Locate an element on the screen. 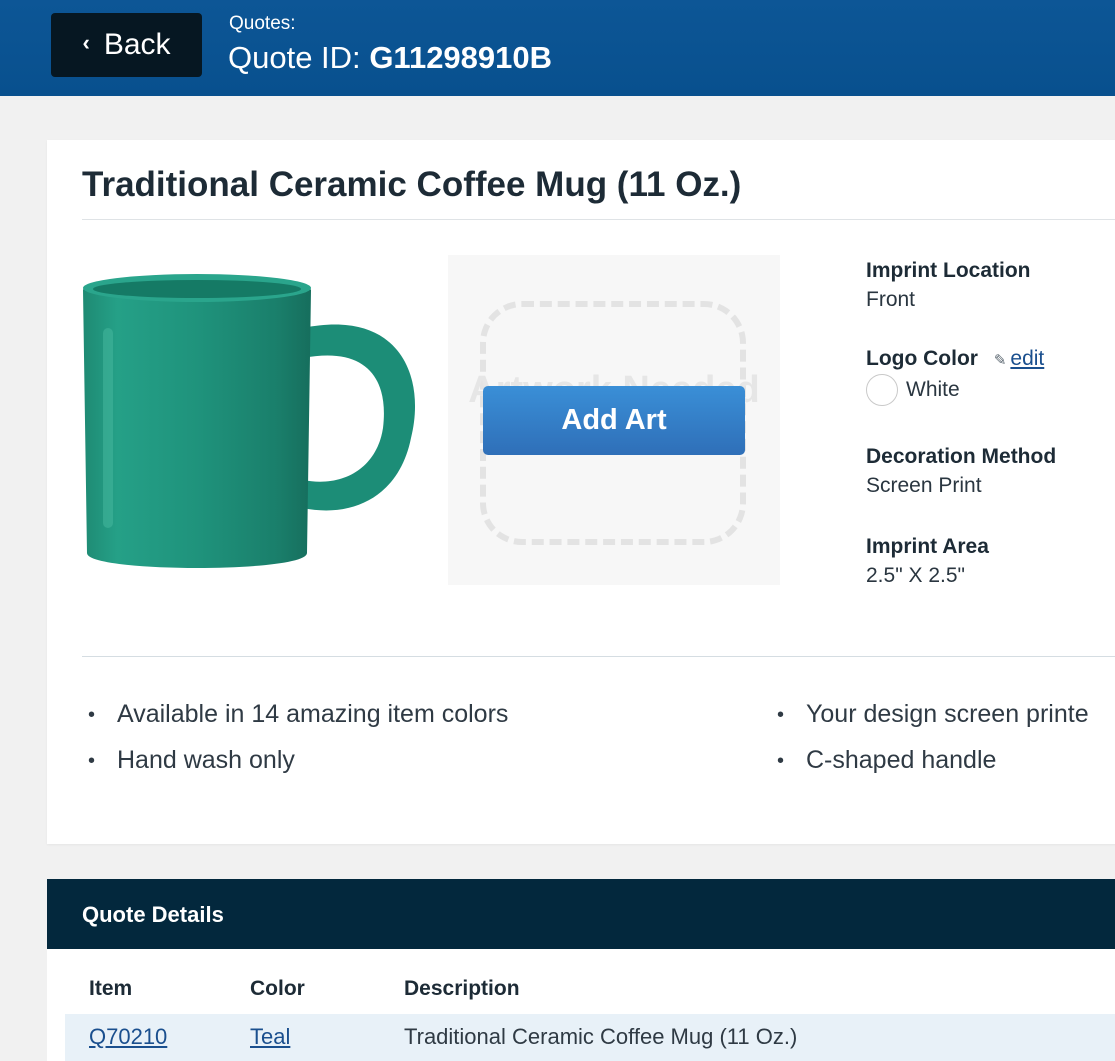 This screenshot has height=1061, width=1115. feature-item: Your design screen printe is located at coordinates (930, 723).